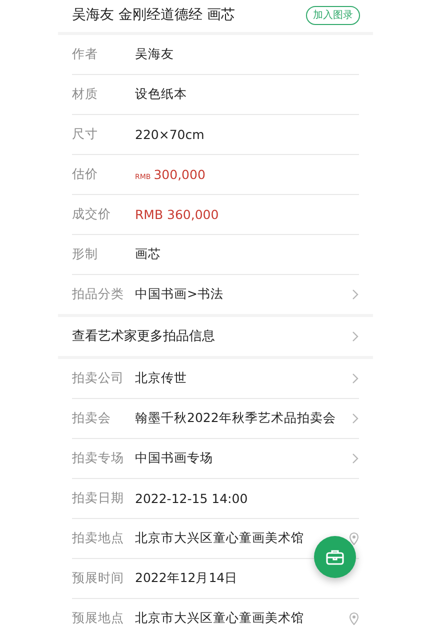 This screenshot has height=638, width=428. What do you see at coordinates (170, 134) in the screenshot?
I see `field-value: 220×70cm` at bounding box center [170, 134].